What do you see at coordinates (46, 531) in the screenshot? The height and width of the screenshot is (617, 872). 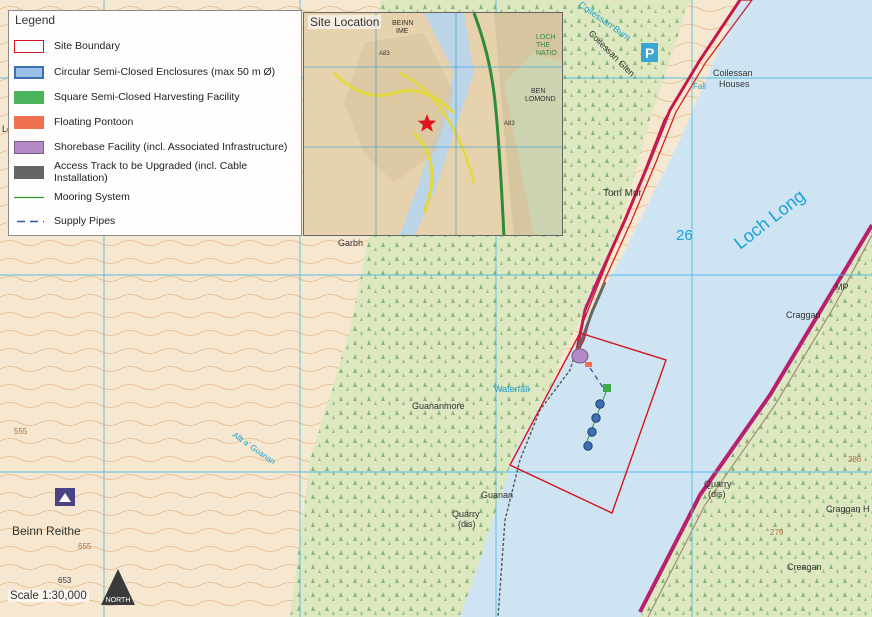 I see `beinn-reithe-label: Beinn Reithe` at bounding box center [46, 531].